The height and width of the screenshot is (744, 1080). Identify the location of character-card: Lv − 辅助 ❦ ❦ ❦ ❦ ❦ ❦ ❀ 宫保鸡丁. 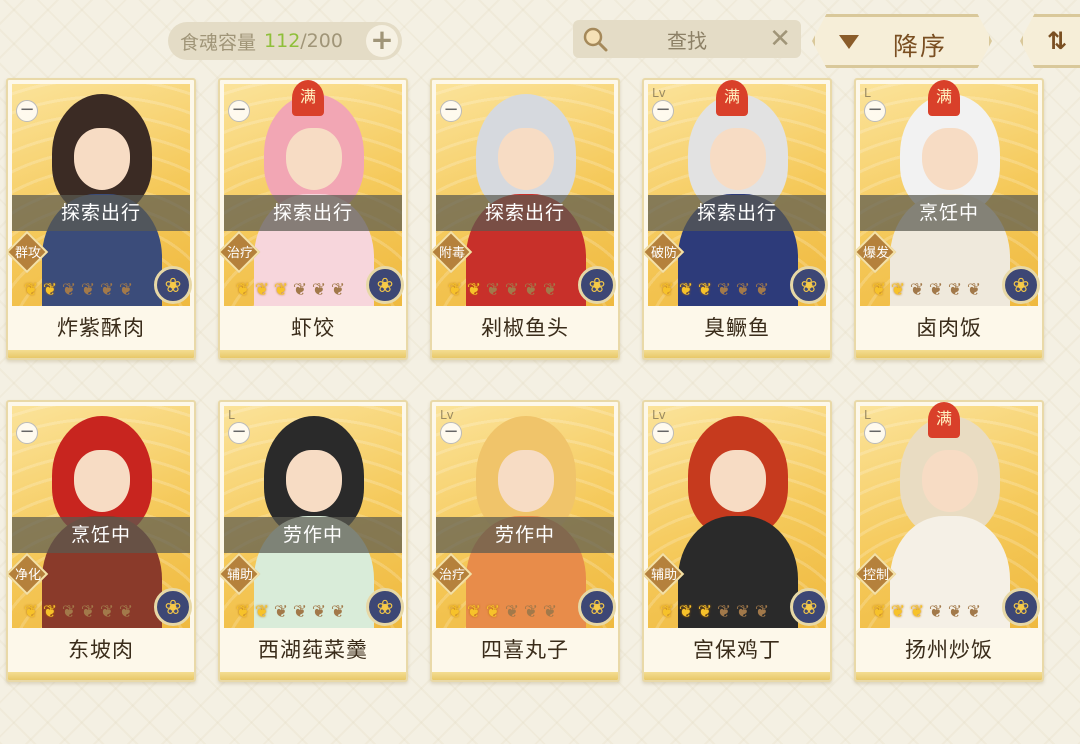
(737, 541).